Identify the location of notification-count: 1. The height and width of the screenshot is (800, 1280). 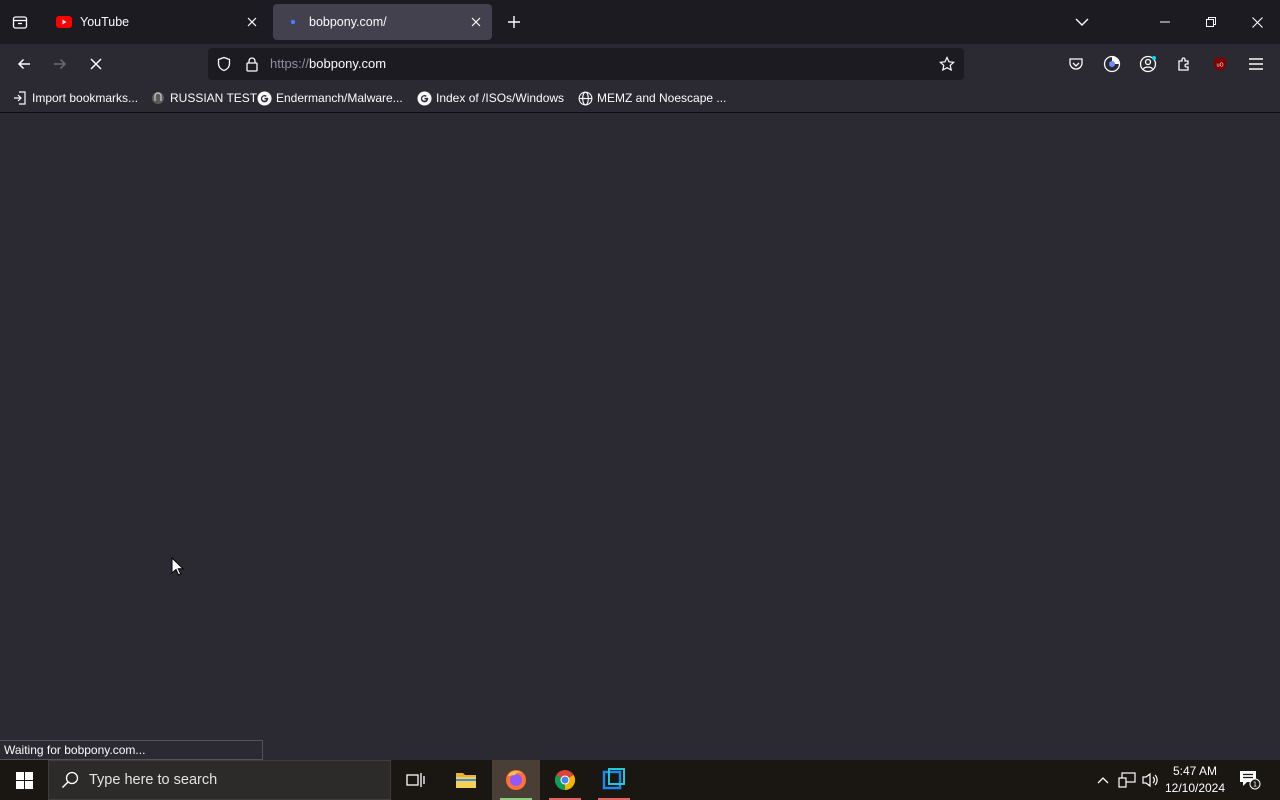
(1255, 785).